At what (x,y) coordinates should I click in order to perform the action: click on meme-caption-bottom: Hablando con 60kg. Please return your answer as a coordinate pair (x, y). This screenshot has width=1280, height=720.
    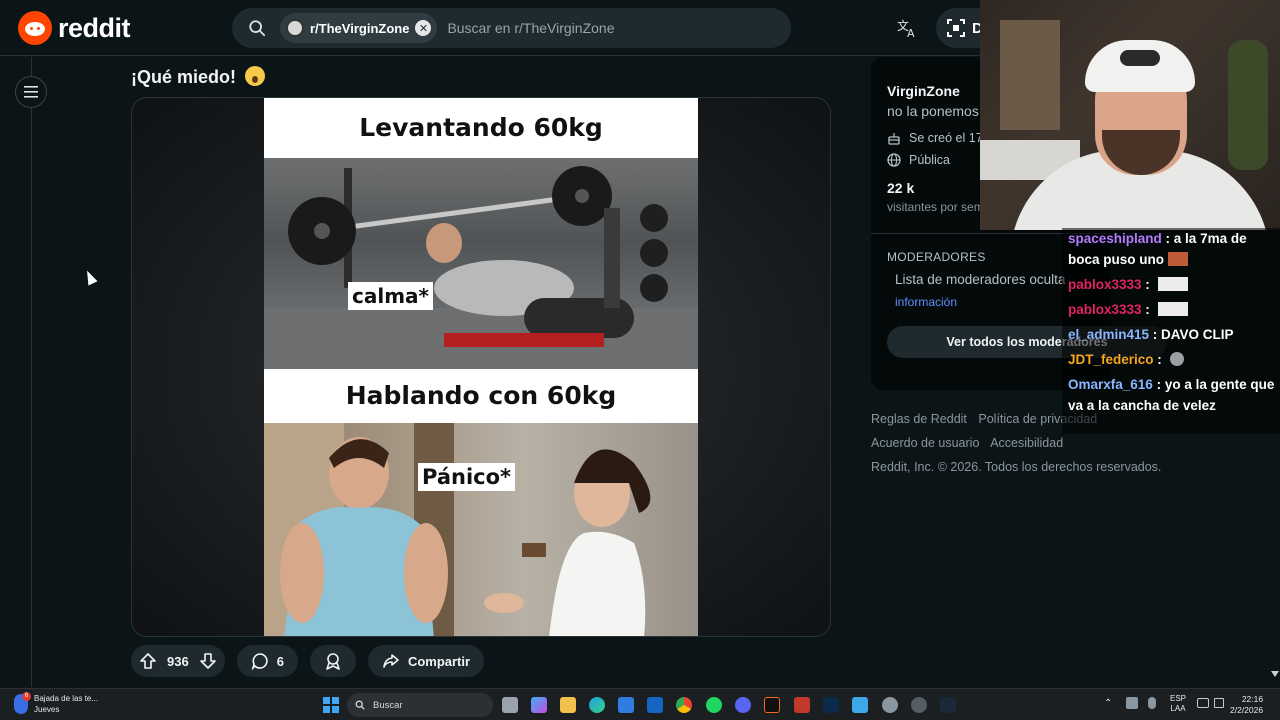
    Looking at the image, I should click on (481, 395).